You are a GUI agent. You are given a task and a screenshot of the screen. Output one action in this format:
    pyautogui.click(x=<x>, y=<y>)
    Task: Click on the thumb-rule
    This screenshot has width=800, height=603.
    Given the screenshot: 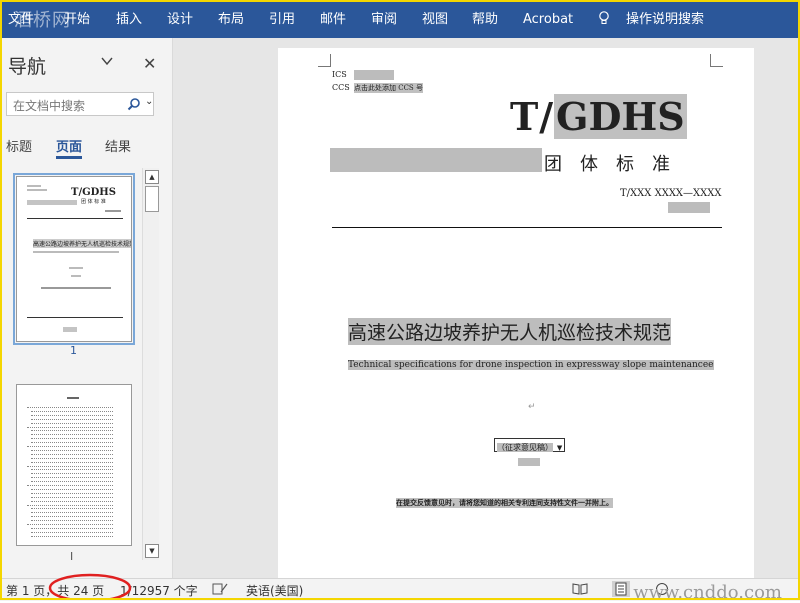 What is the action you would take?
    pyautogui.click(x=75, y=218)
    